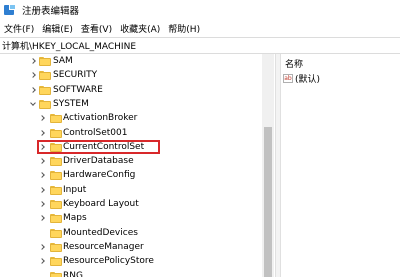 The image size is (400, 277). I want to click on tree-item: SYSTEM, so click(131, 104).